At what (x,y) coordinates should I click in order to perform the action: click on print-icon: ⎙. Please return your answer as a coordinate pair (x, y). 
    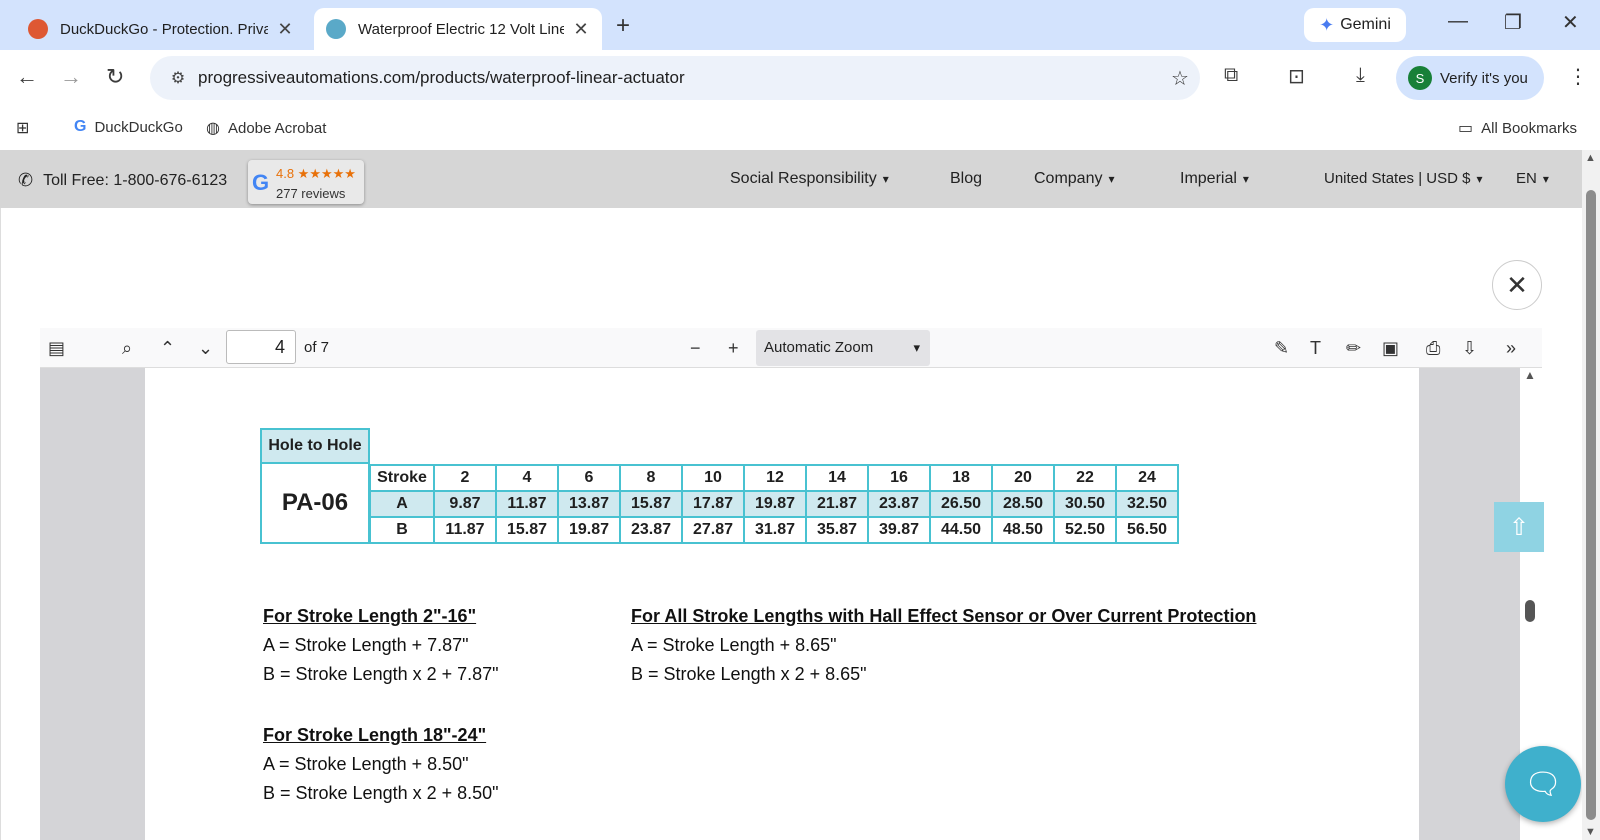
    Looking at the image, I should click on (1433, 348).